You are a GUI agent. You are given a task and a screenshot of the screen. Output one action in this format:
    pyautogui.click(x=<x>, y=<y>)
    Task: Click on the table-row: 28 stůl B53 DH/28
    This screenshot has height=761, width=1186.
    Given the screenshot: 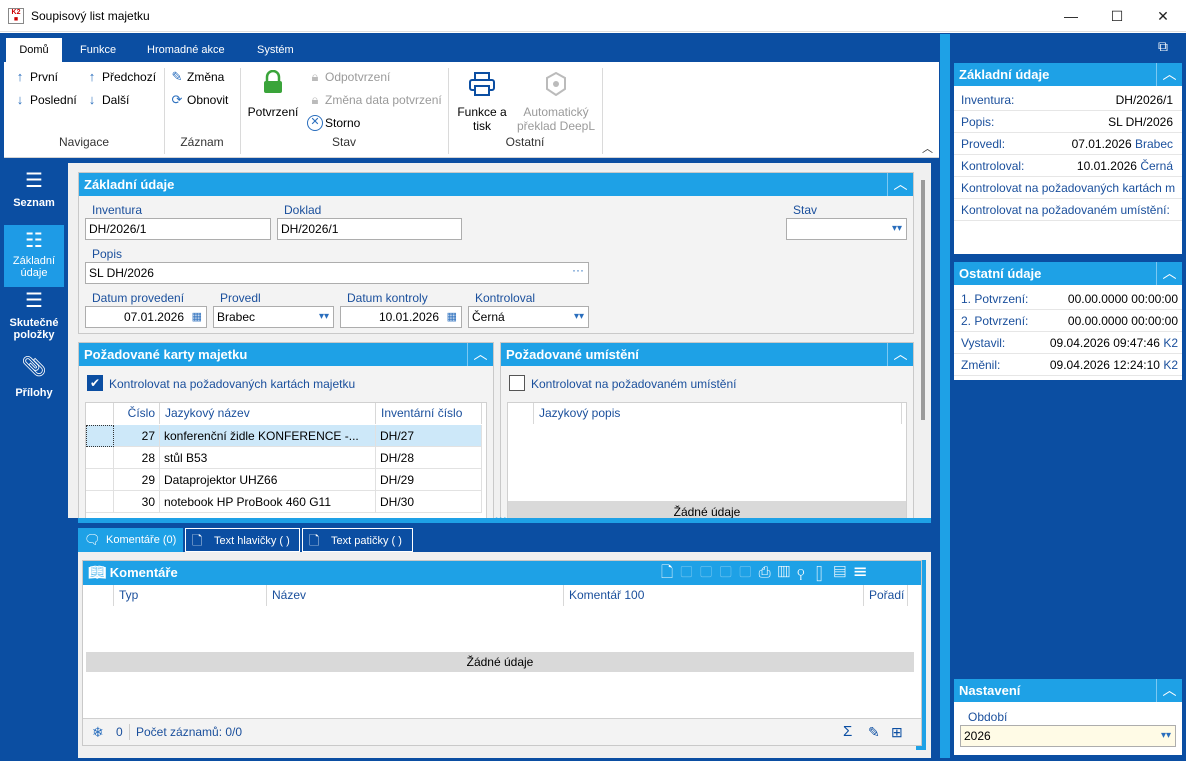 What is the action you would take?
    pyautogui.click(x=284, y=458)
    